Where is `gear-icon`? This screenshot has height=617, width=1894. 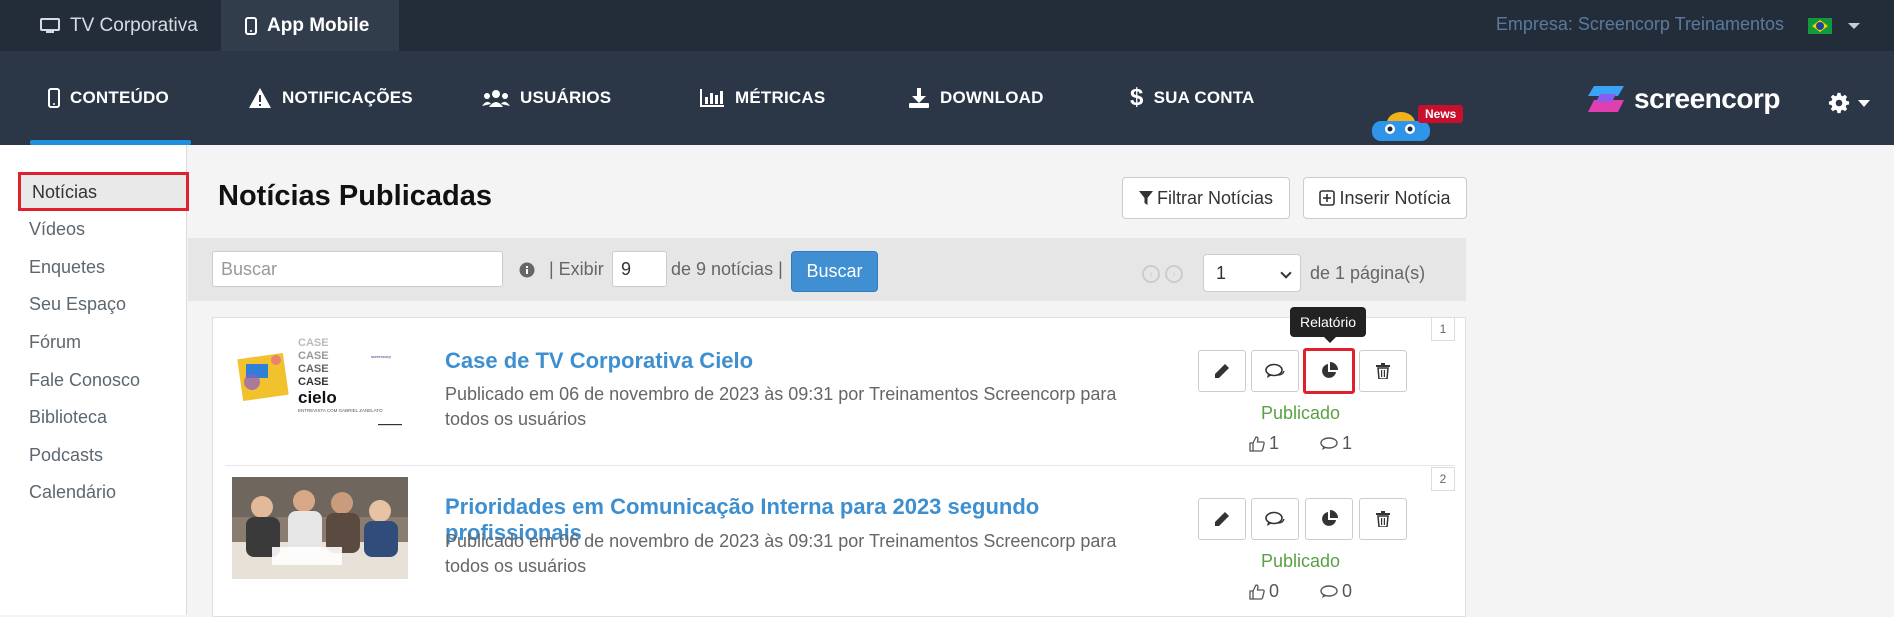 gear-icon is located at coordinates (1839, 103).